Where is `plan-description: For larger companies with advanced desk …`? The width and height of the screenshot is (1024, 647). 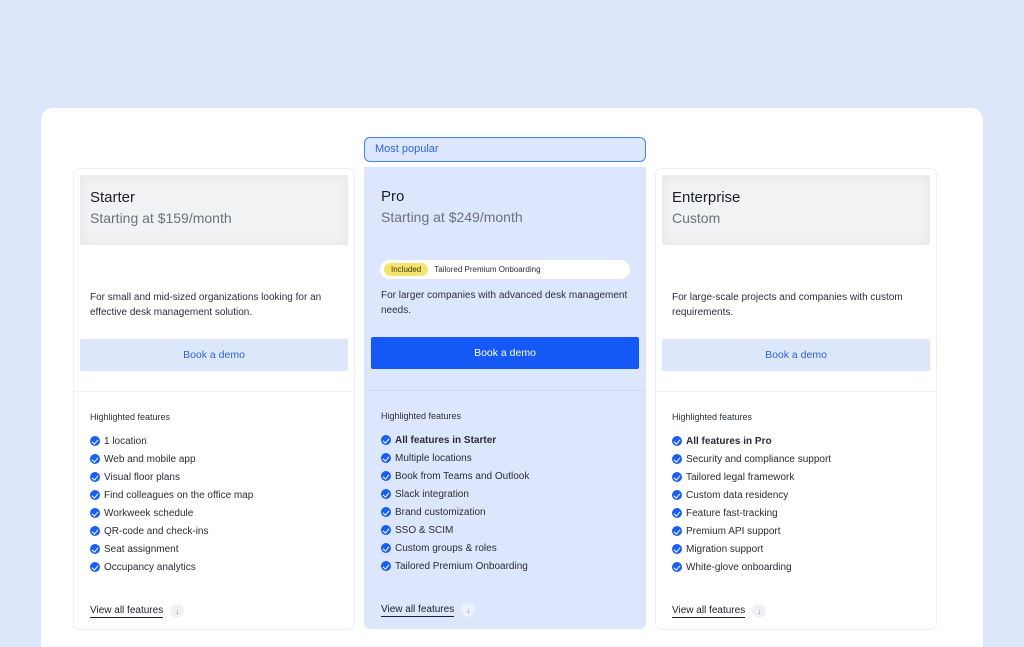
plan-description: For larger companies with advanced desk … is located at coordinates (504, 303).